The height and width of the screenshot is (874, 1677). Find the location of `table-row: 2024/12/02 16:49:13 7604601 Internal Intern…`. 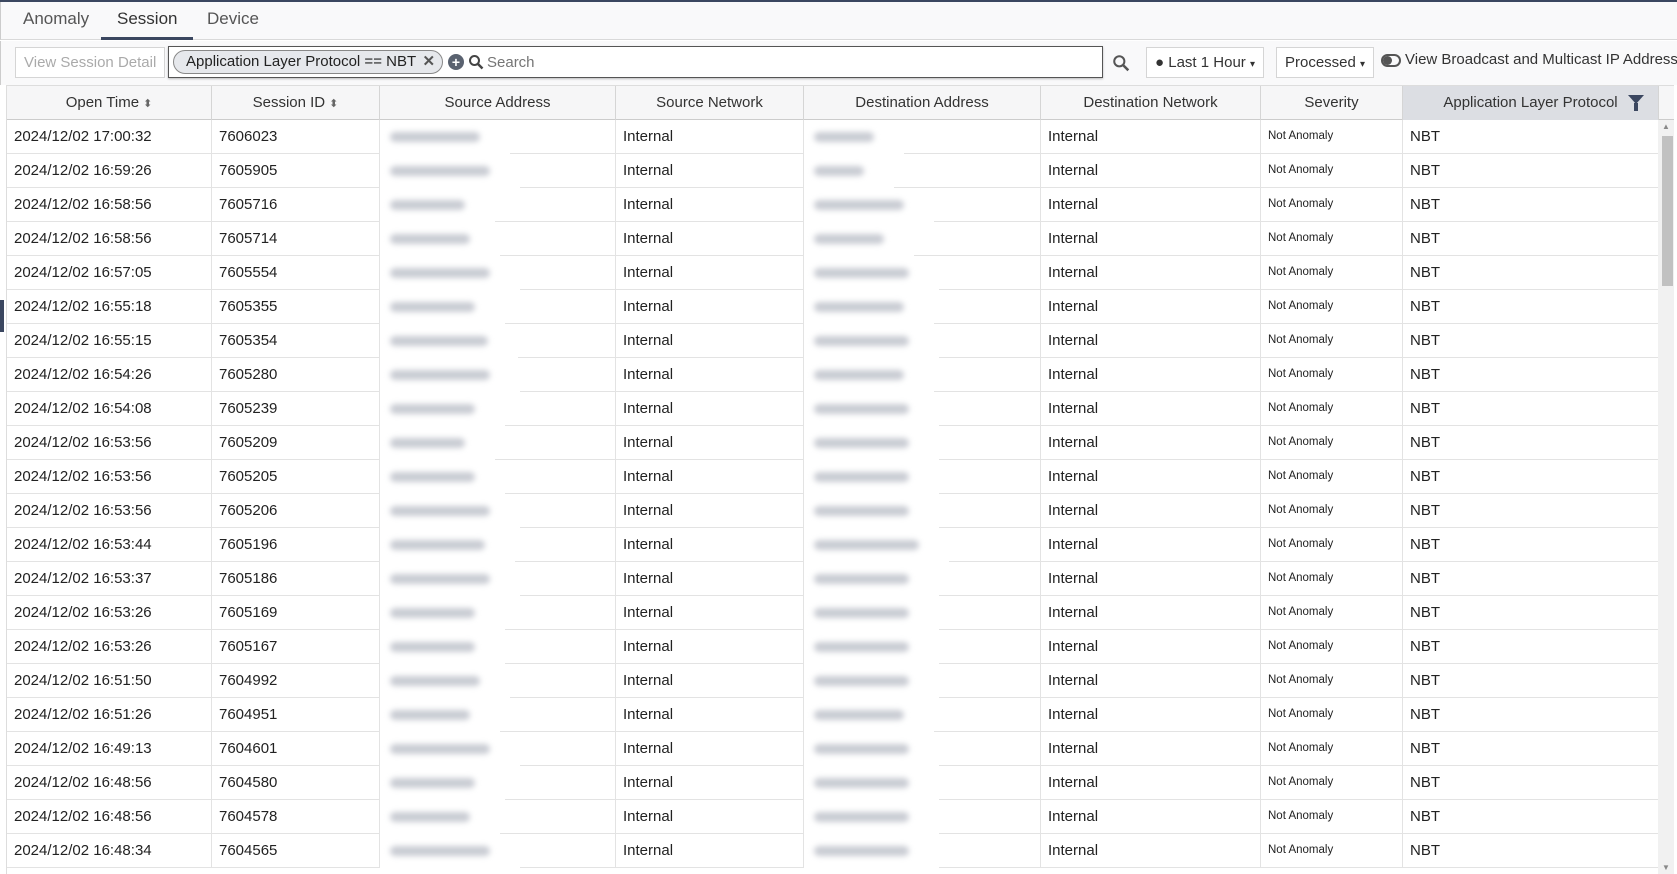

table-row: 2024/12/02 16:49:13 7604601 Internal Intern… is located at coordinates (833, 749).